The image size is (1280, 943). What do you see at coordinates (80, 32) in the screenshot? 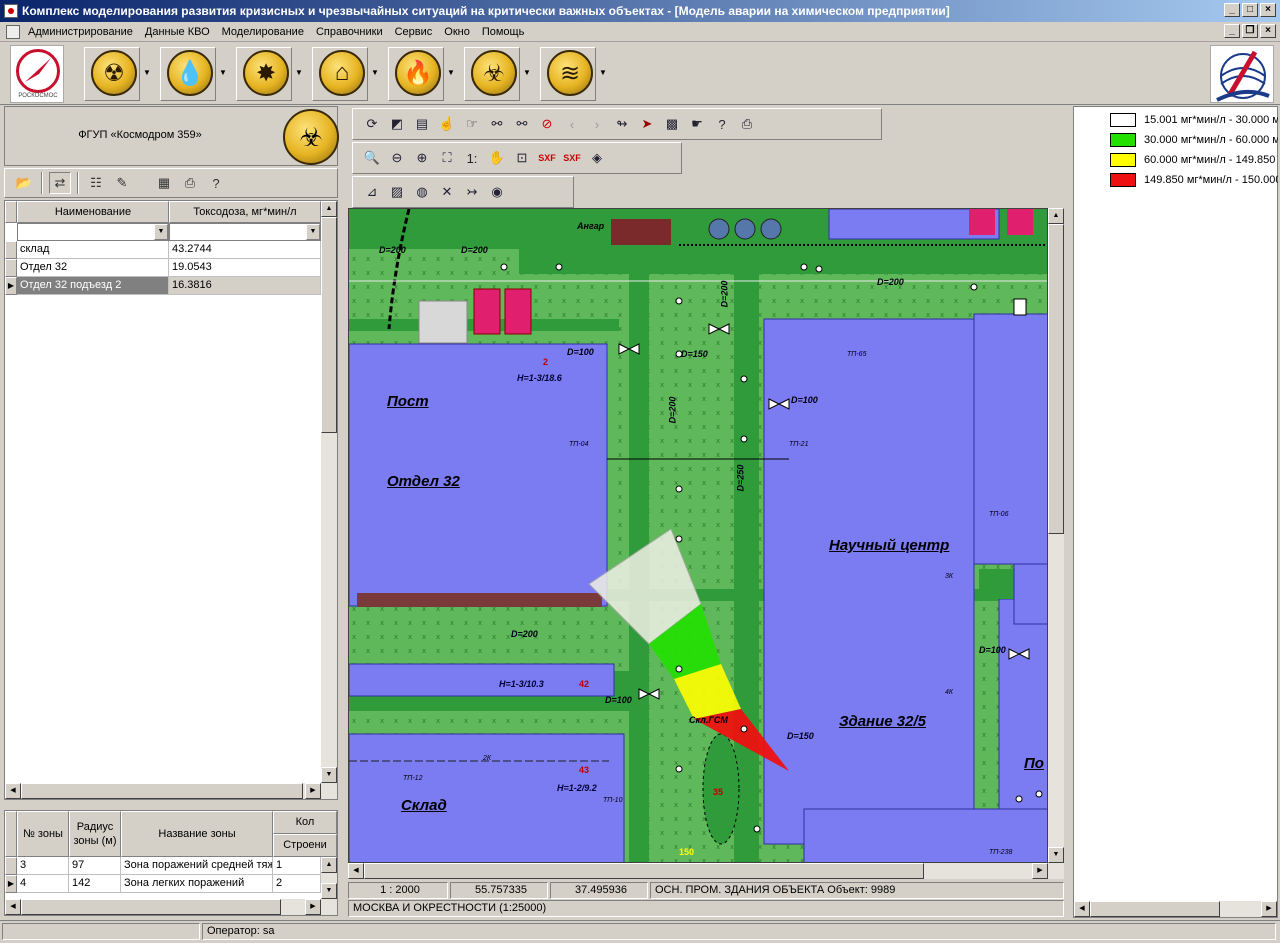
I see `menu-admin: Администрирование` at bounding box center [80, 32].